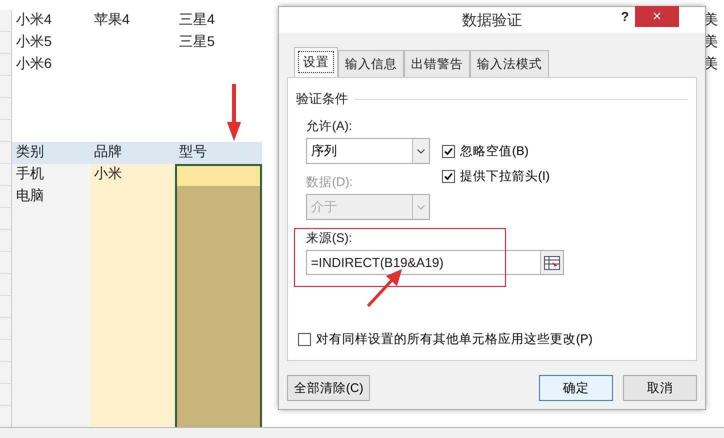 The height and width of the screenshot is (438, 724). I want to click on table-cell-text: 三星4, so click(197, 19).